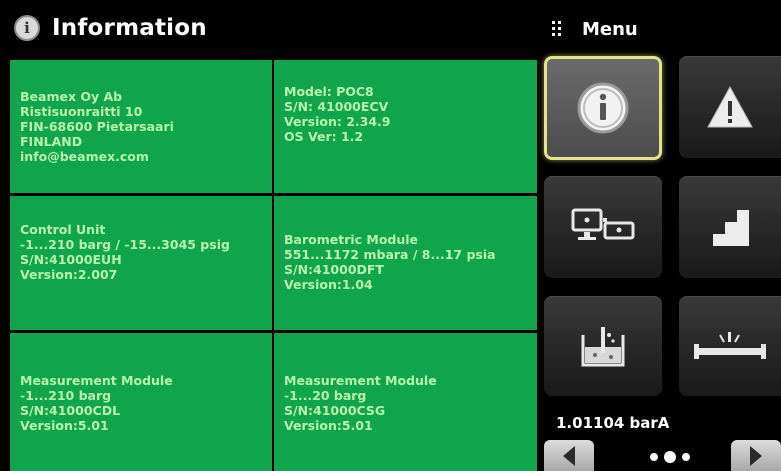  What do you see at coordinates (328, 284) in the screenshot?
I see `tile-line: Version:1.04` at bounding box center [328, 284].